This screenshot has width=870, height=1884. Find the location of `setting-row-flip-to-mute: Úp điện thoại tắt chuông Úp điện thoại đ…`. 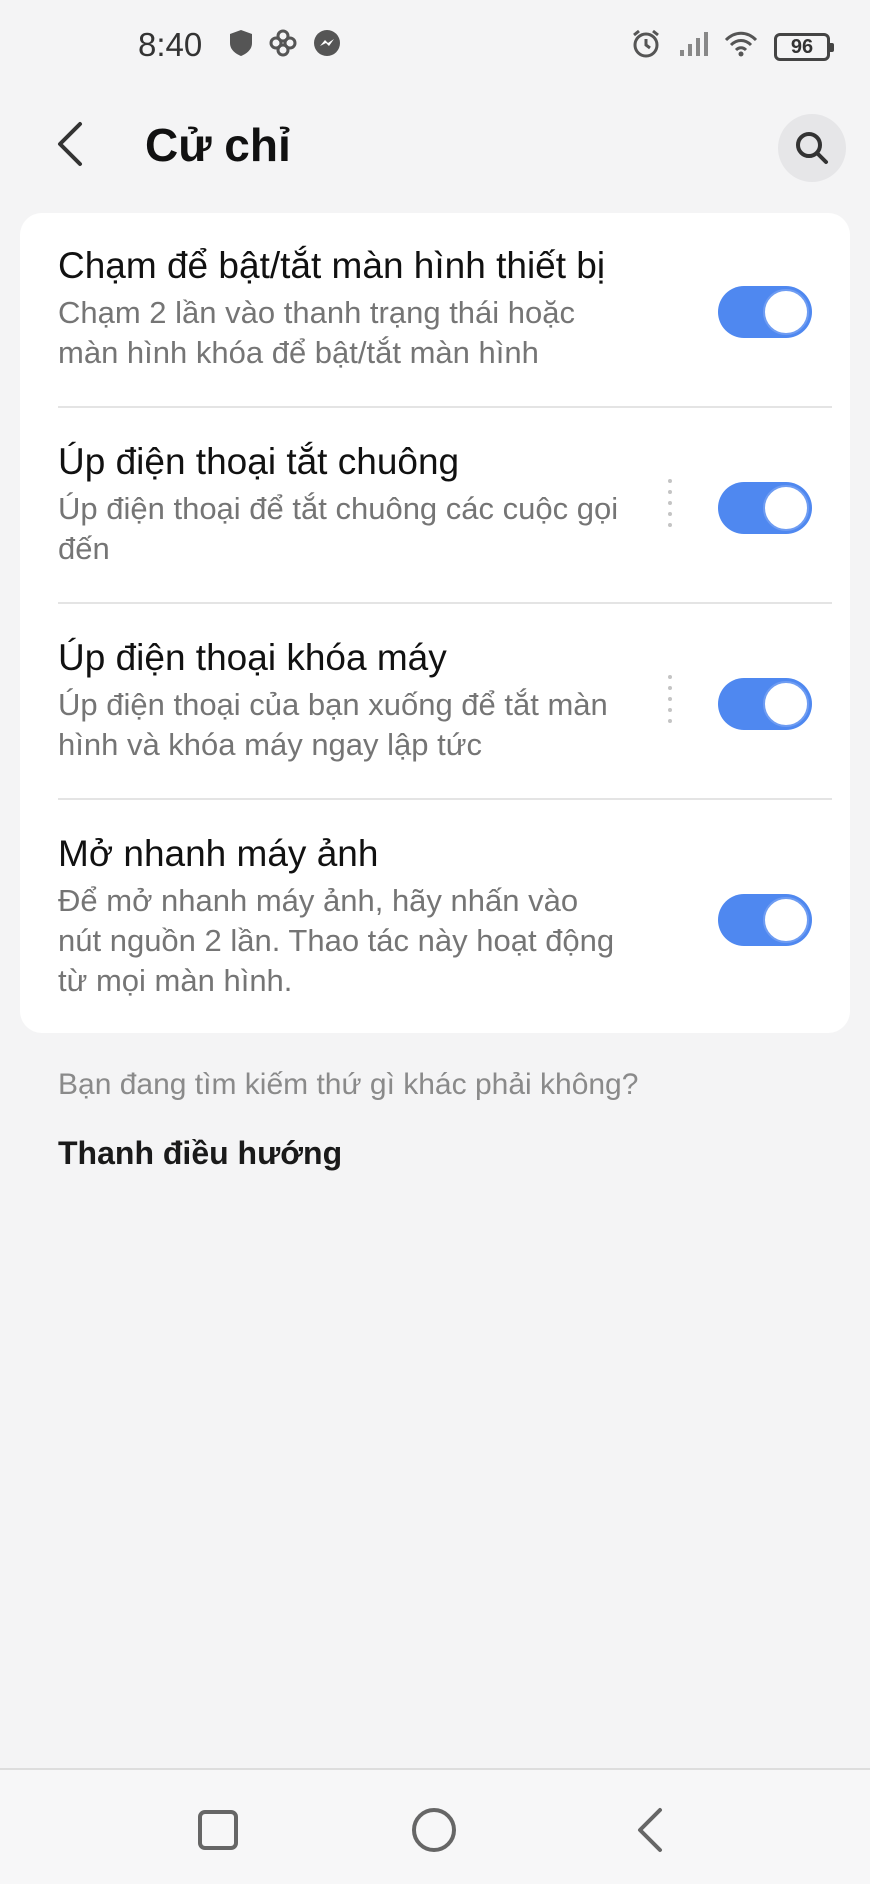

setting-row-flip-to-mute: Úp điện thoại tắt chuông Úp điện thoại đ… is located at coordinates (445, 504).